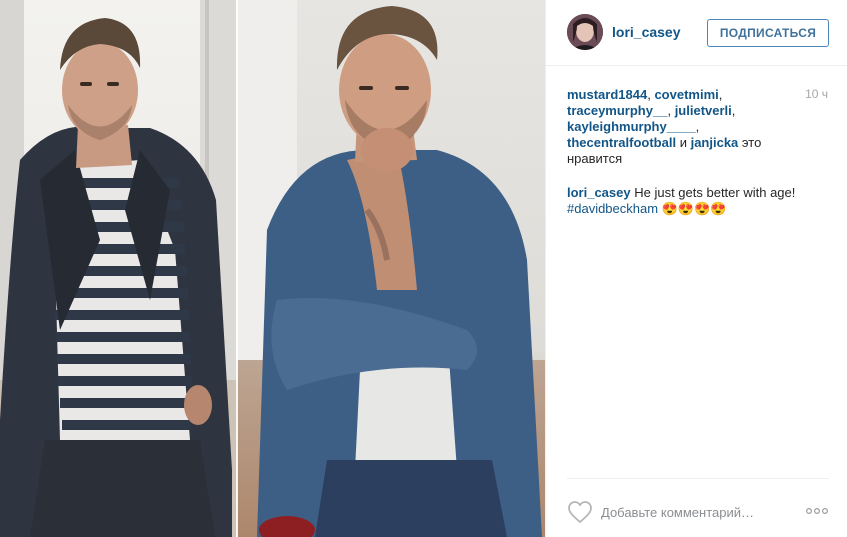  Describe the element at coordinates (694, 208) in the screenshot. I see `caption-emoji: 😍😍😍😍` at that location.